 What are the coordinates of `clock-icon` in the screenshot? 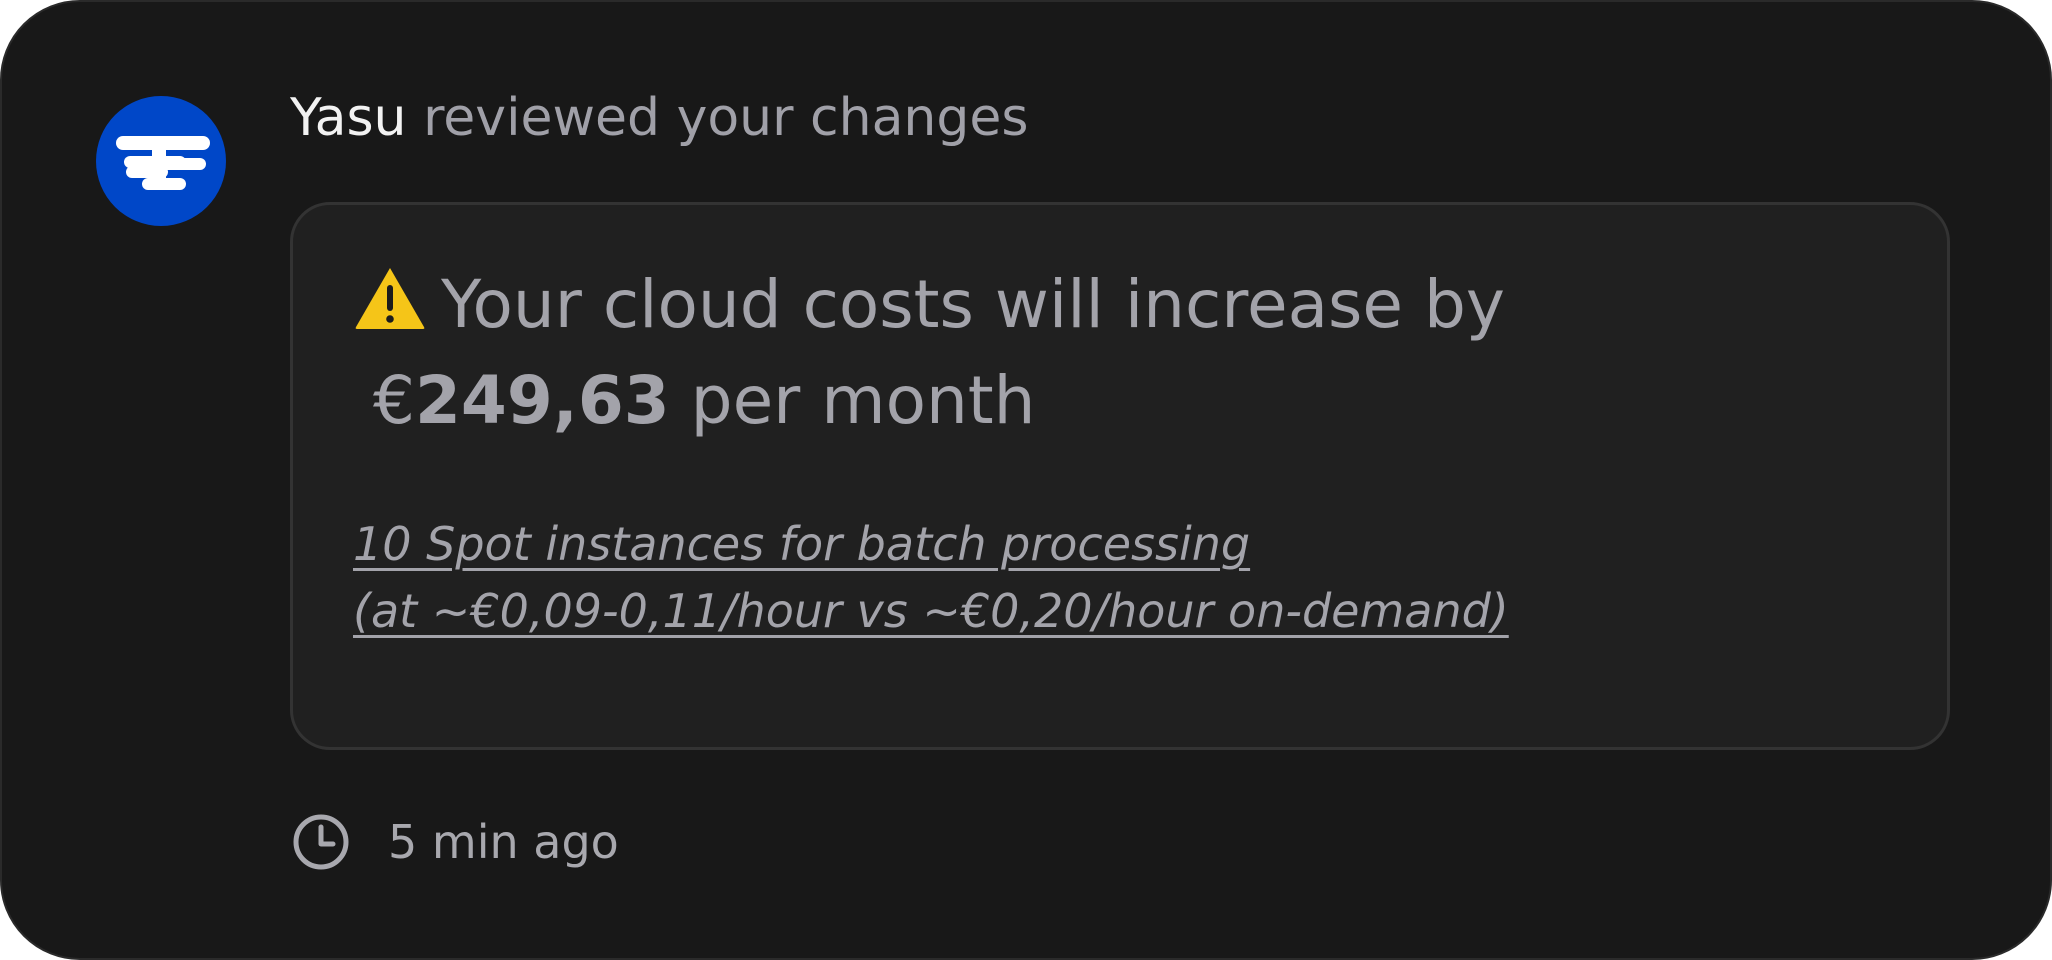 It's located at (321, 842).